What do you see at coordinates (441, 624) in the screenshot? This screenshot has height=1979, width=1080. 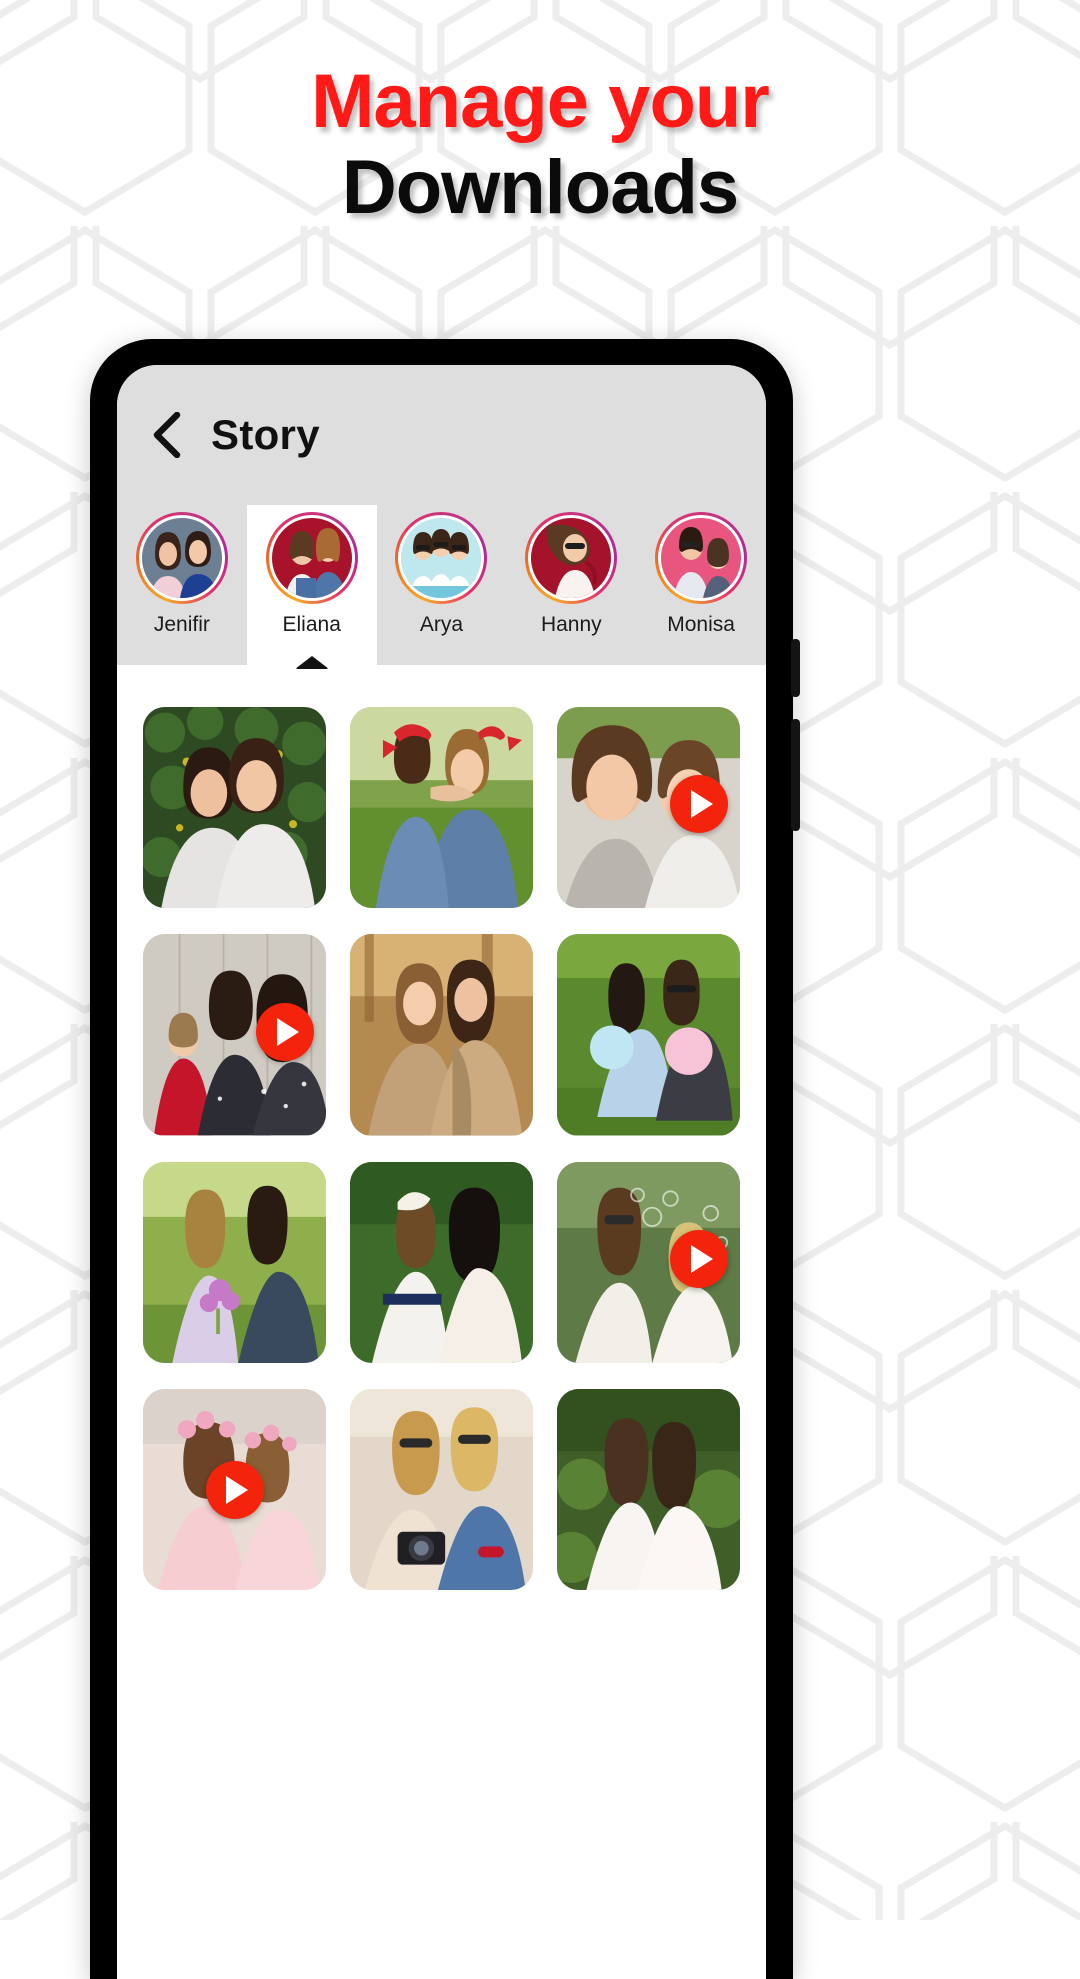 I see `story-name: Arya` at bounding box center [441, 624].